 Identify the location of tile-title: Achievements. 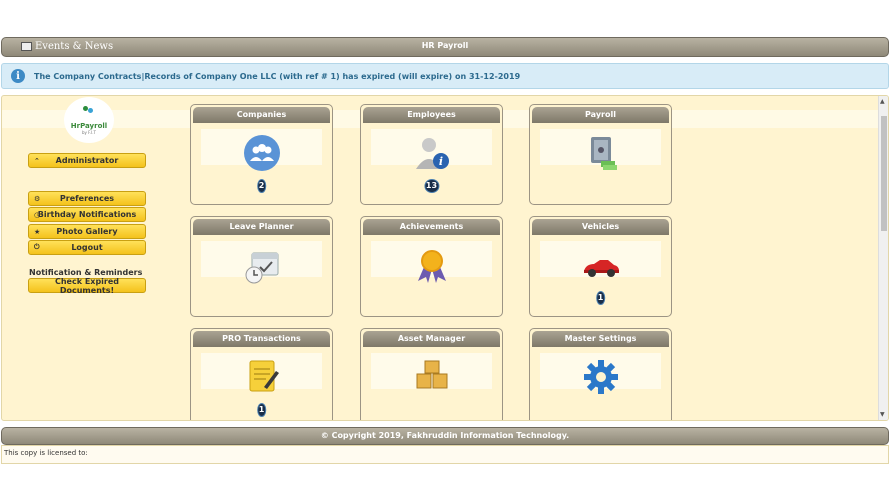
(431, 227).